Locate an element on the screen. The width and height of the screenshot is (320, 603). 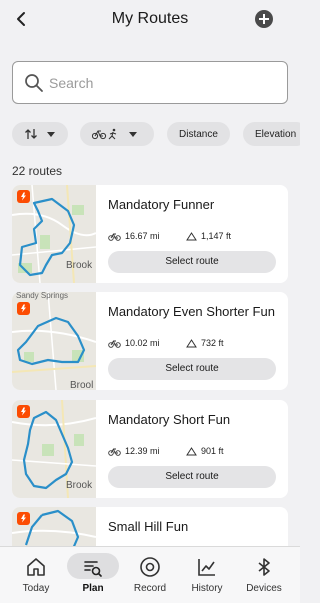
tab-record: Record is located at coordinates (150, 575).